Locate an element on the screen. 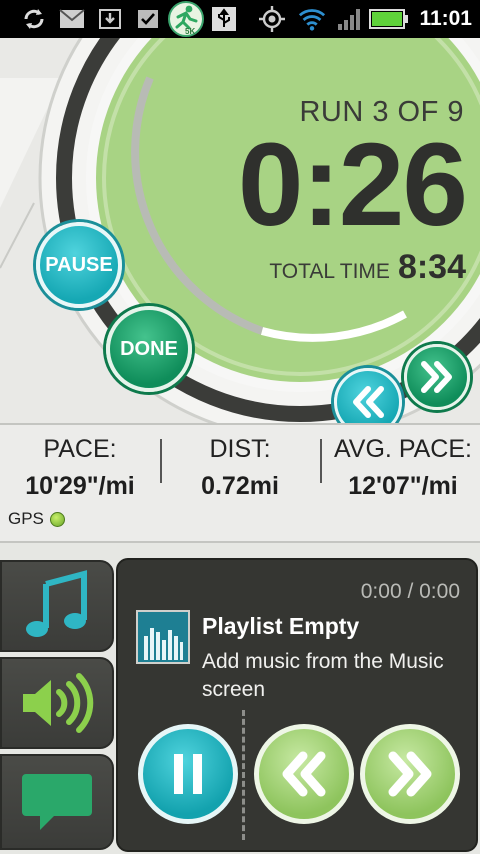 This screenshot has width=480, height=854. track-time: 0:00 / 0:00 is located at coordinates (410, 591).